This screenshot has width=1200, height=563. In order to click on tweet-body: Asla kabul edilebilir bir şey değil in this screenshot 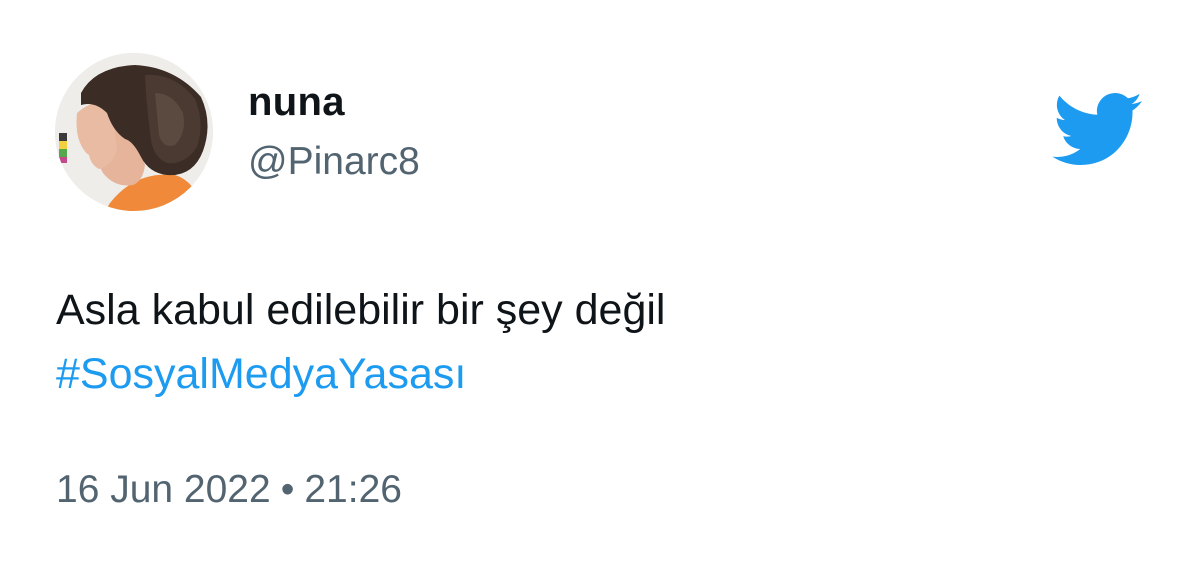, I will do `click(361, 310)`.